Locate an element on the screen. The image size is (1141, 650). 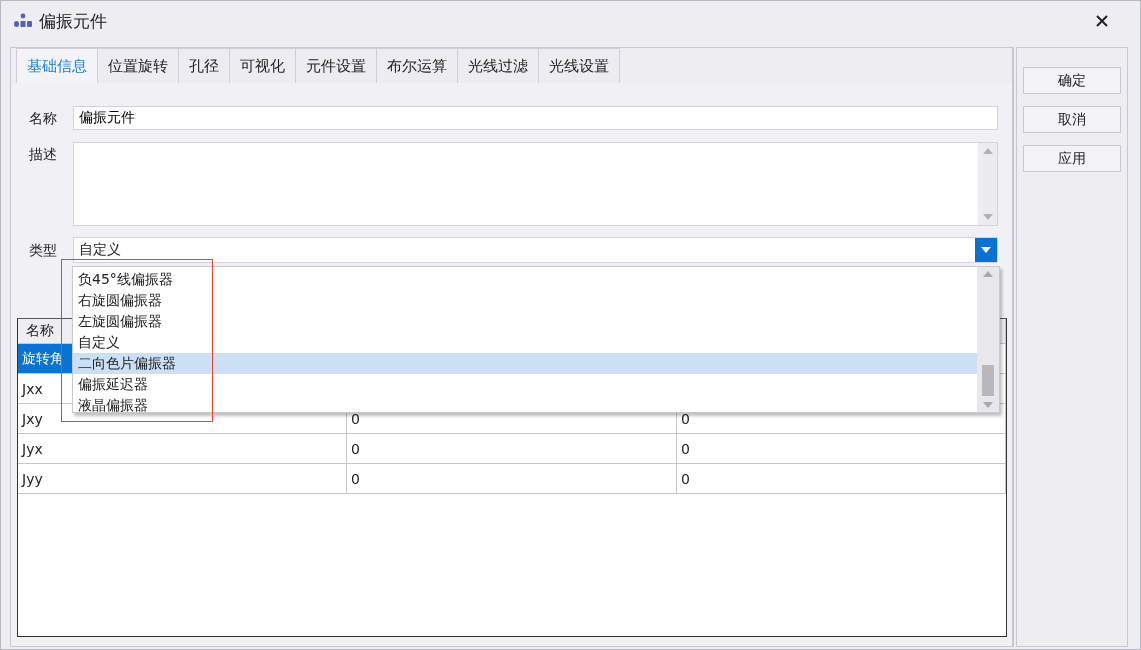
dialog-button: 应用 is located at coordinates (1072, 158).